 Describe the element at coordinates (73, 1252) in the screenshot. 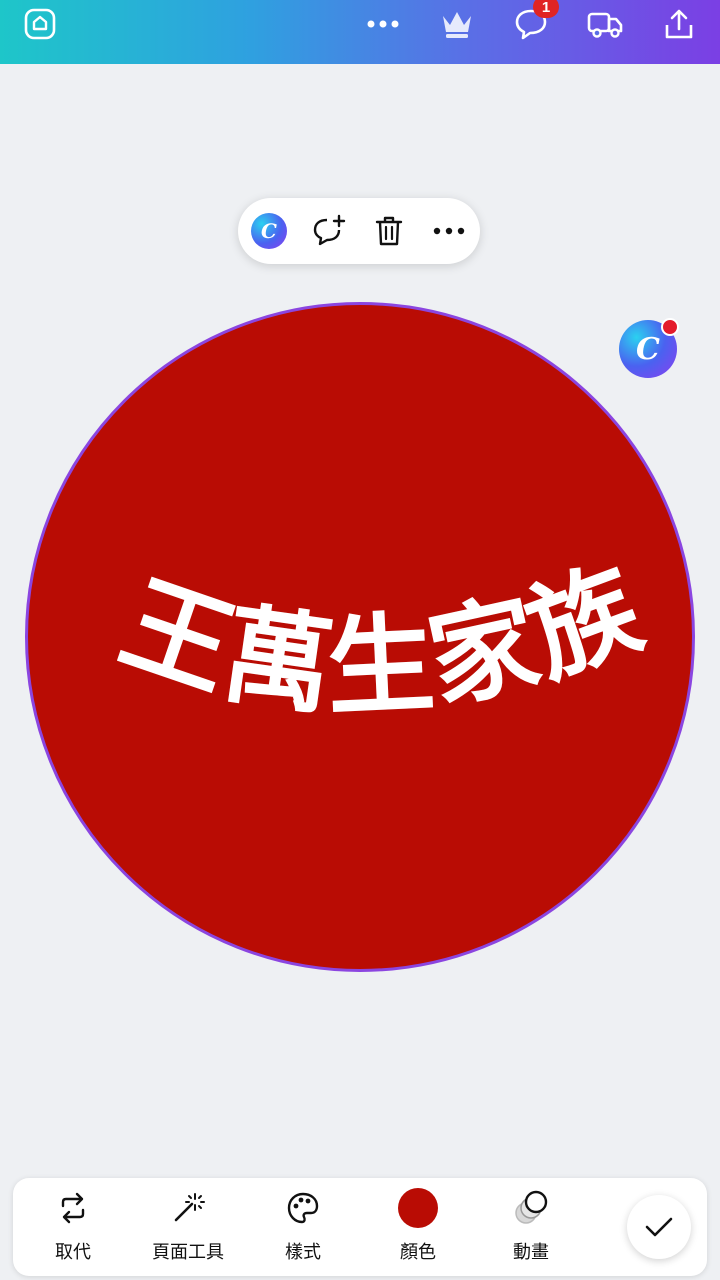

I see `replace-label: 取代` at that location.